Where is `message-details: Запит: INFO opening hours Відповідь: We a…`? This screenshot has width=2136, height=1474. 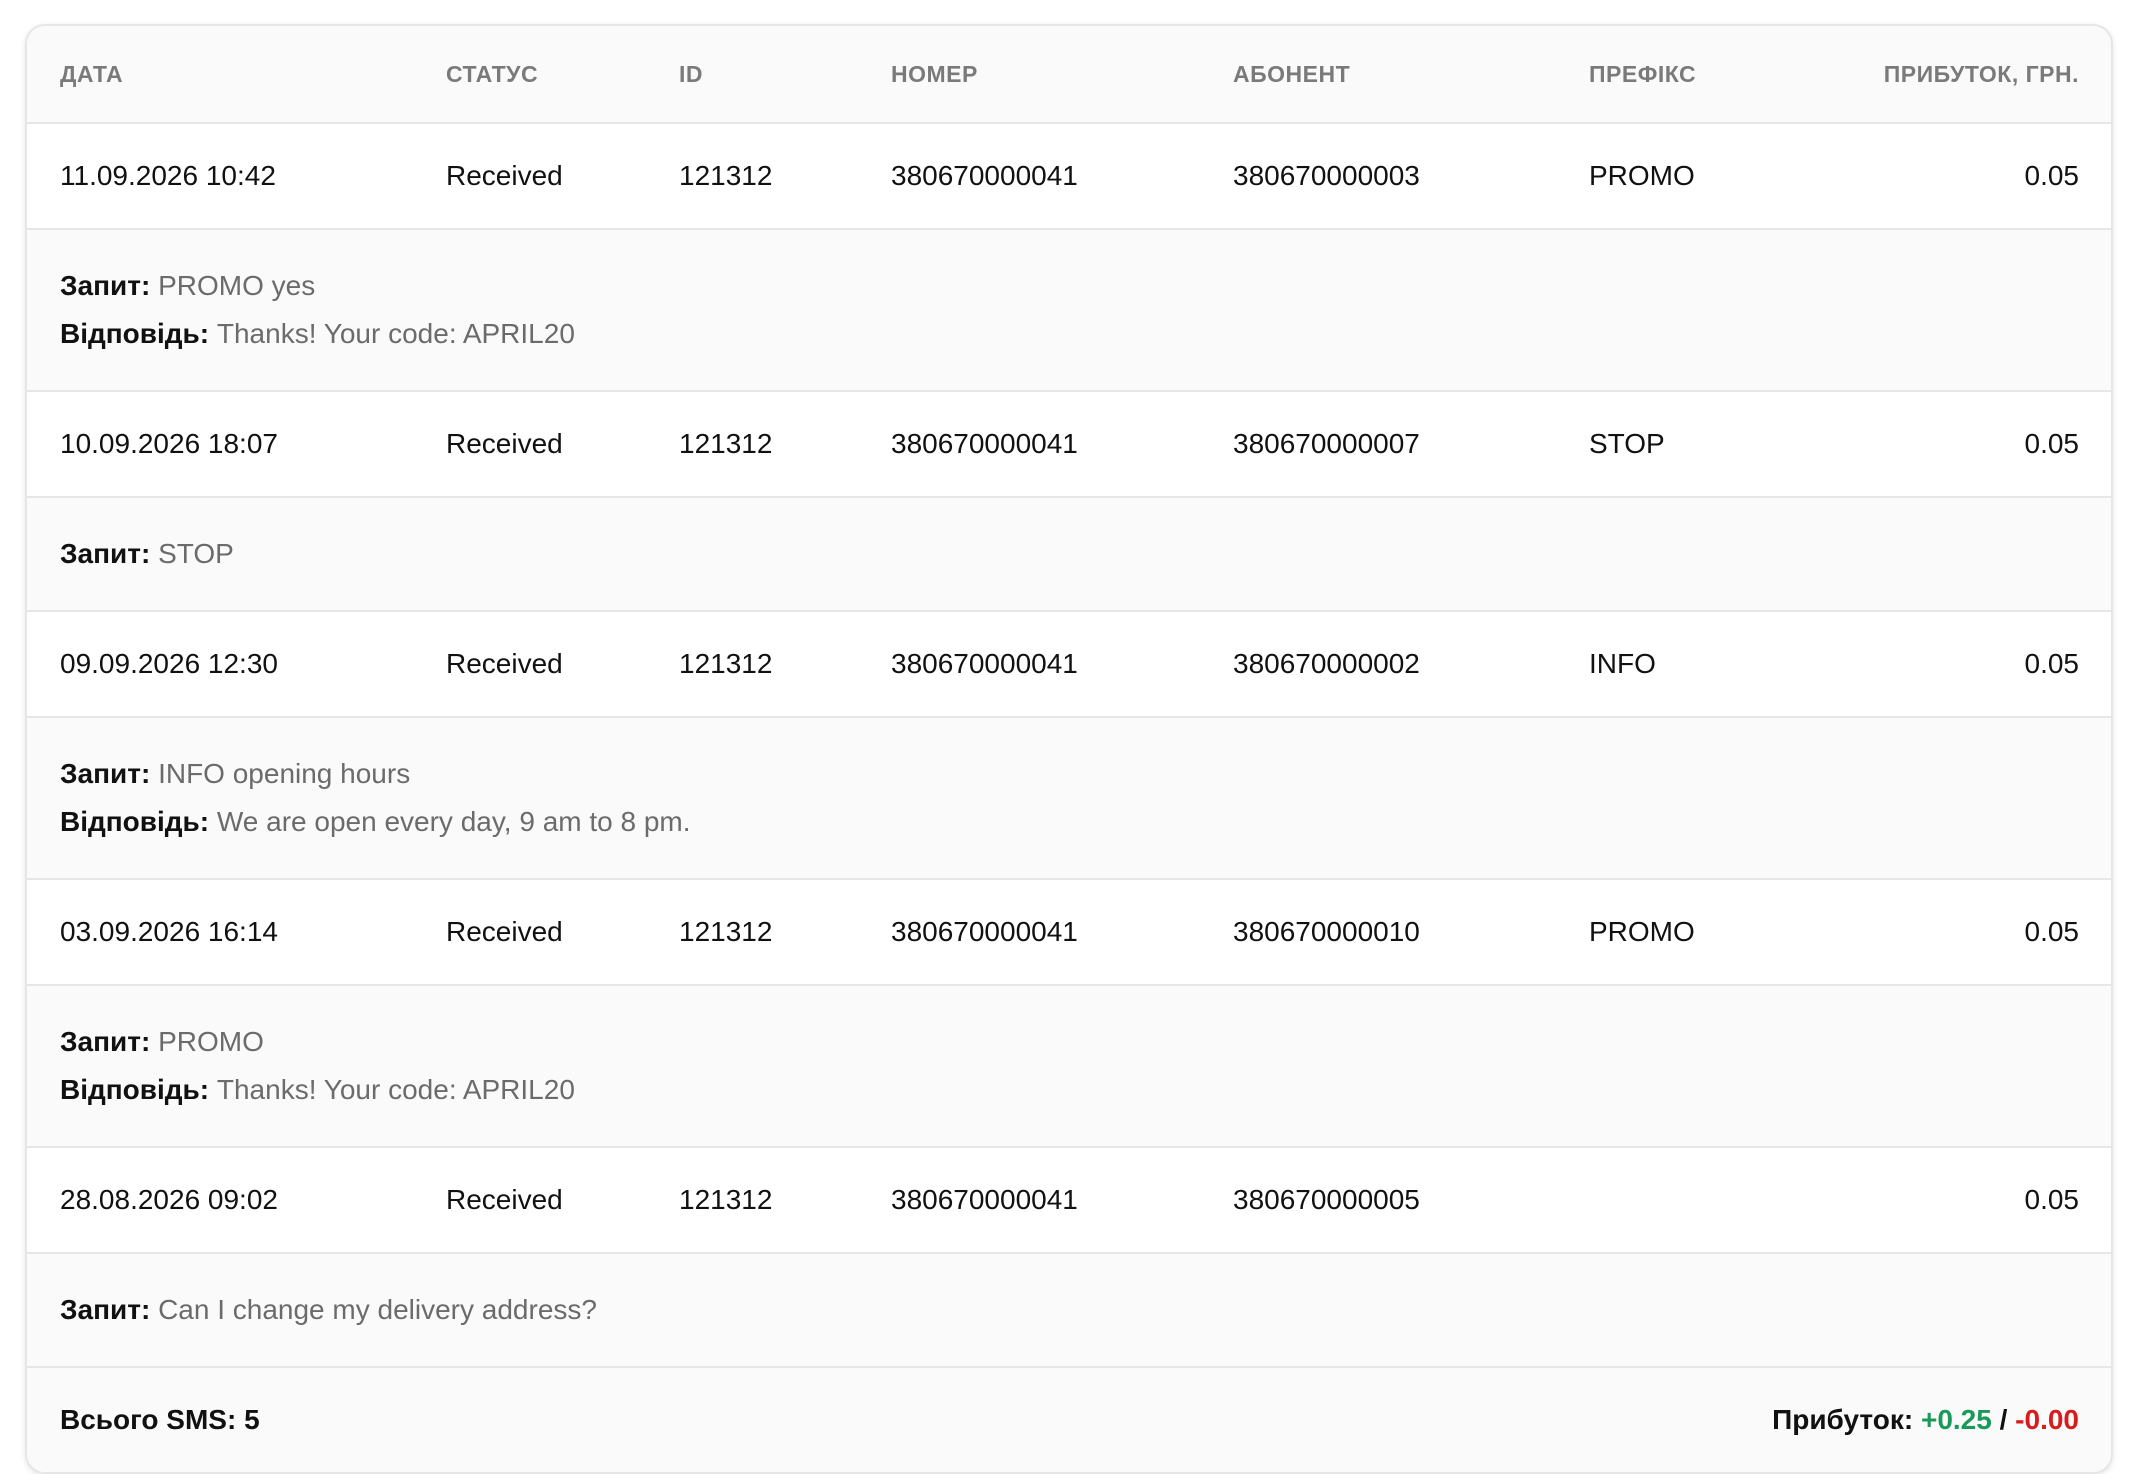 message-details: Запит: INFO opening hours Відповідь: We a… is located at coordinates (1069, 799).